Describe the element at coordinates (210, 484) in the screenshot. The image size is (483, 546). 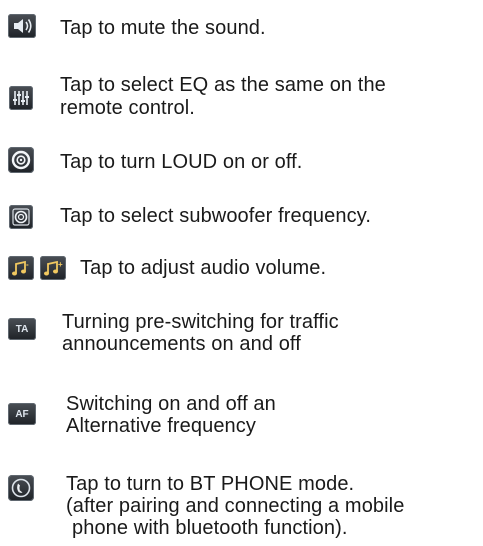
I see `item-text: Tap to turn to BT PHONE mode.` at that location.